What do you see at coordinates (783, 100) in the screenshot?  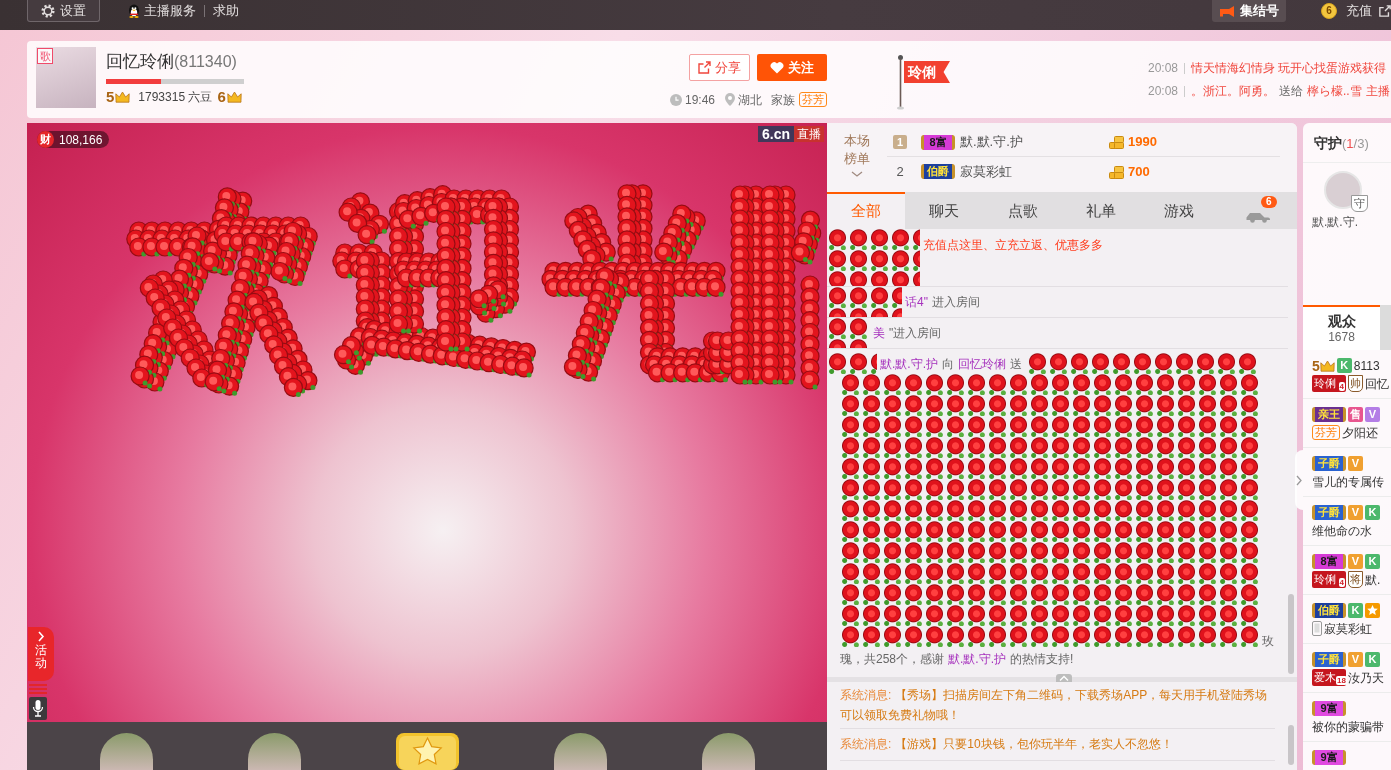 I see `family-label: 家族` at bounding box center [783, 100].